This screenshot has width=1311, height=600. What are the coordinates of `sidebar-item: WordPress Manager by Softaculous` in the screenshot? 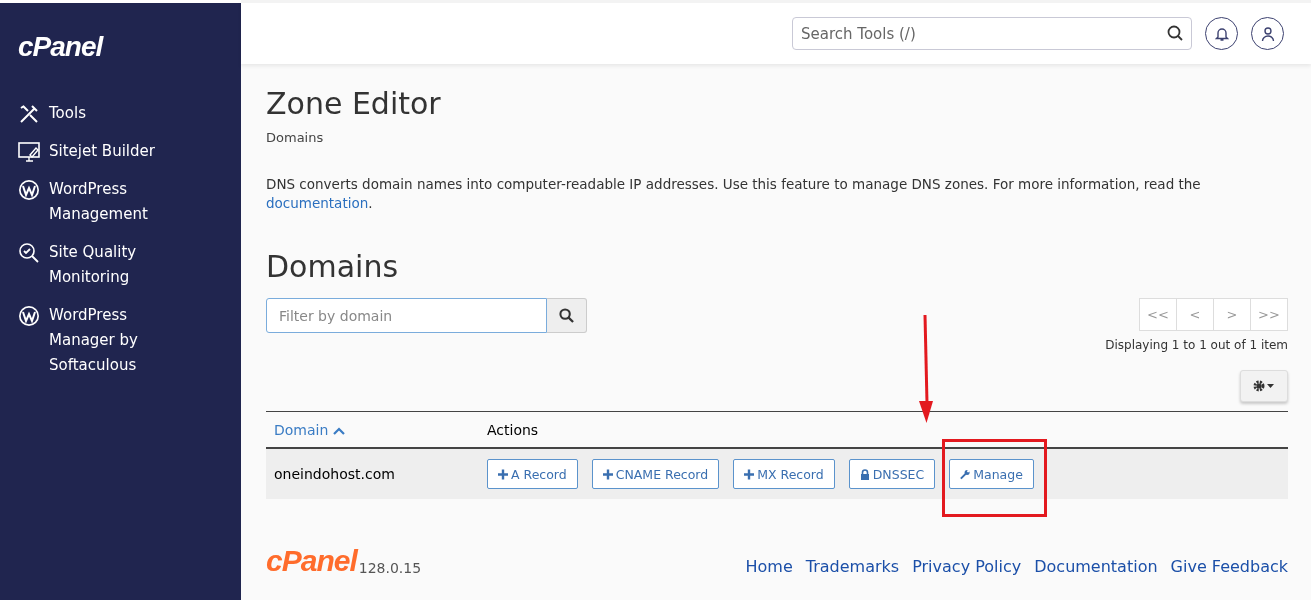 It's located at (113, 340).